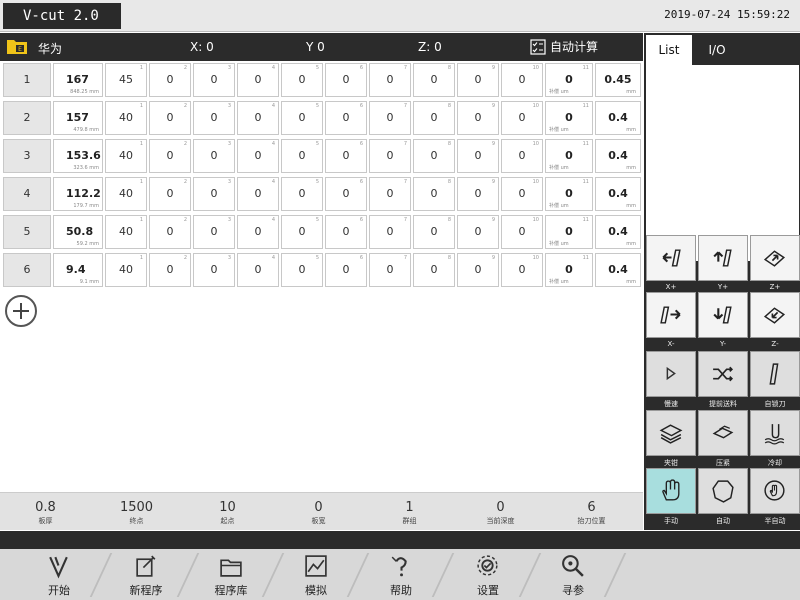  Describe the element at coordinates (126, 80) in the screenshot. I see `angle-cell: 1 45` at that location.